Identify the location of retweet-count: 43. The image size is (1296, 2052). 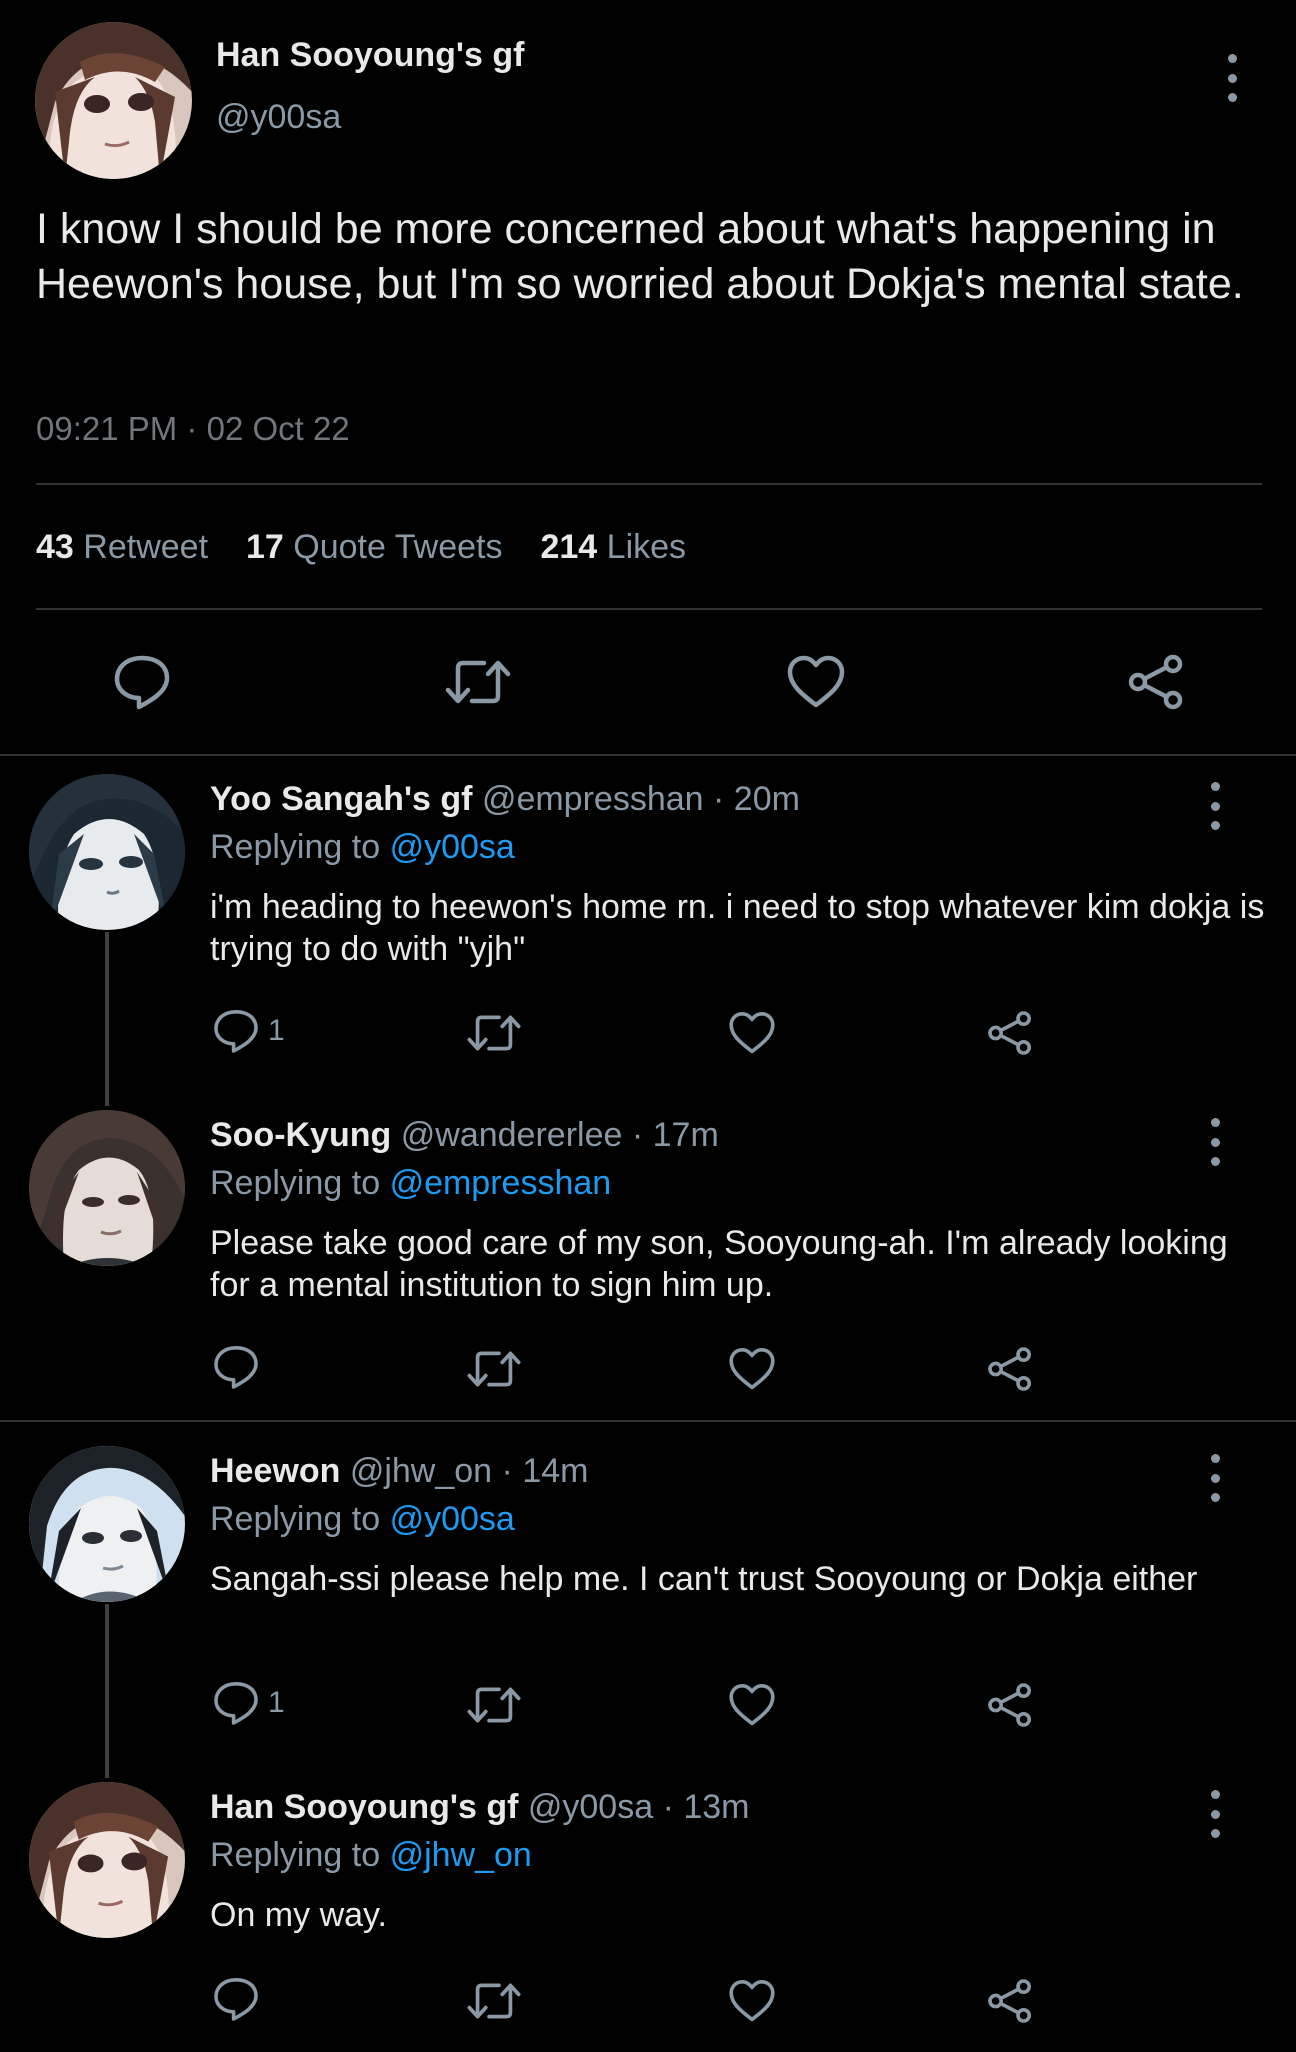
(55, 547).